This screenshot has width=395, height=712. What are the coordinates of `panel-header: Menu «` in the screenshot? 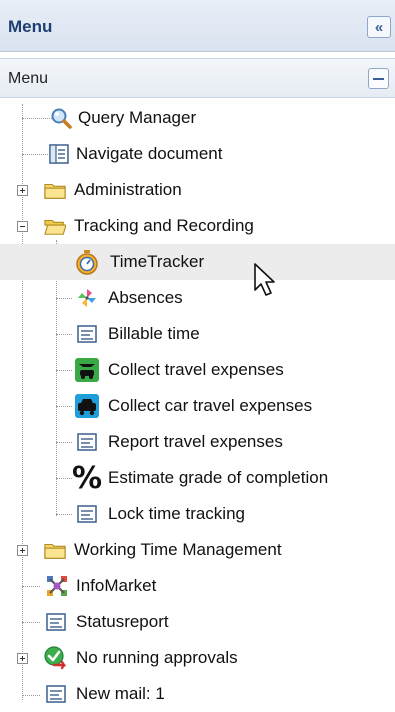 It's located at (197, 26).